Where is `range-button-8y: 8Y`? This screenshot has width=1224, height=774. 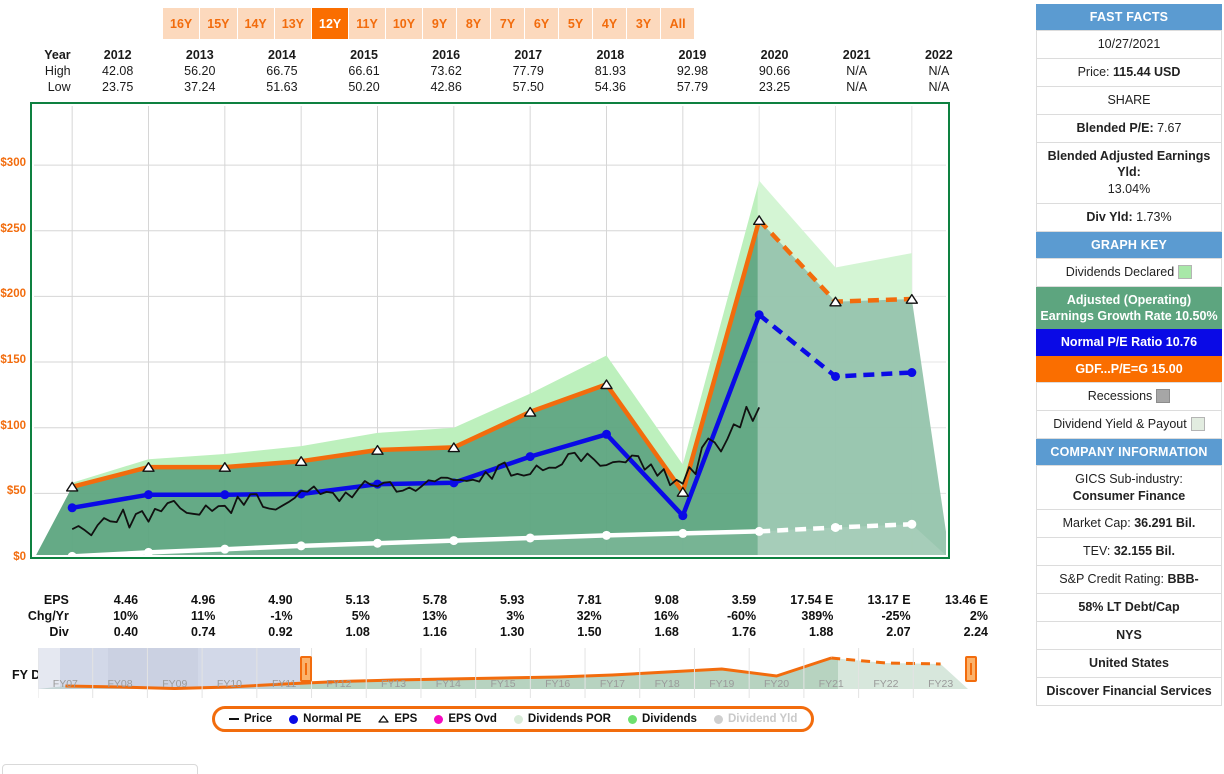 range-button-8y: 8Y is located at coordinates (474, 23).